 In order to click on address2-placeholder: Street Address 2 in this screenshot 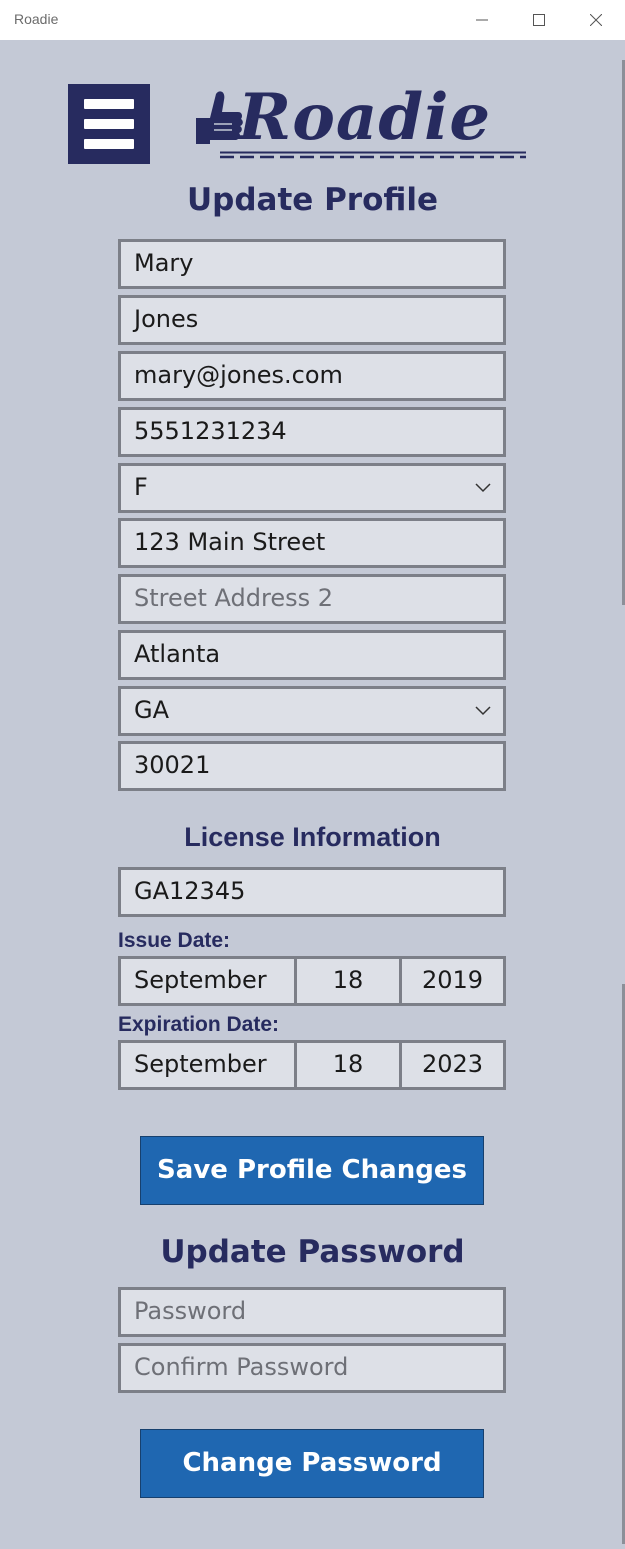, I will do `click(234, 598)`.